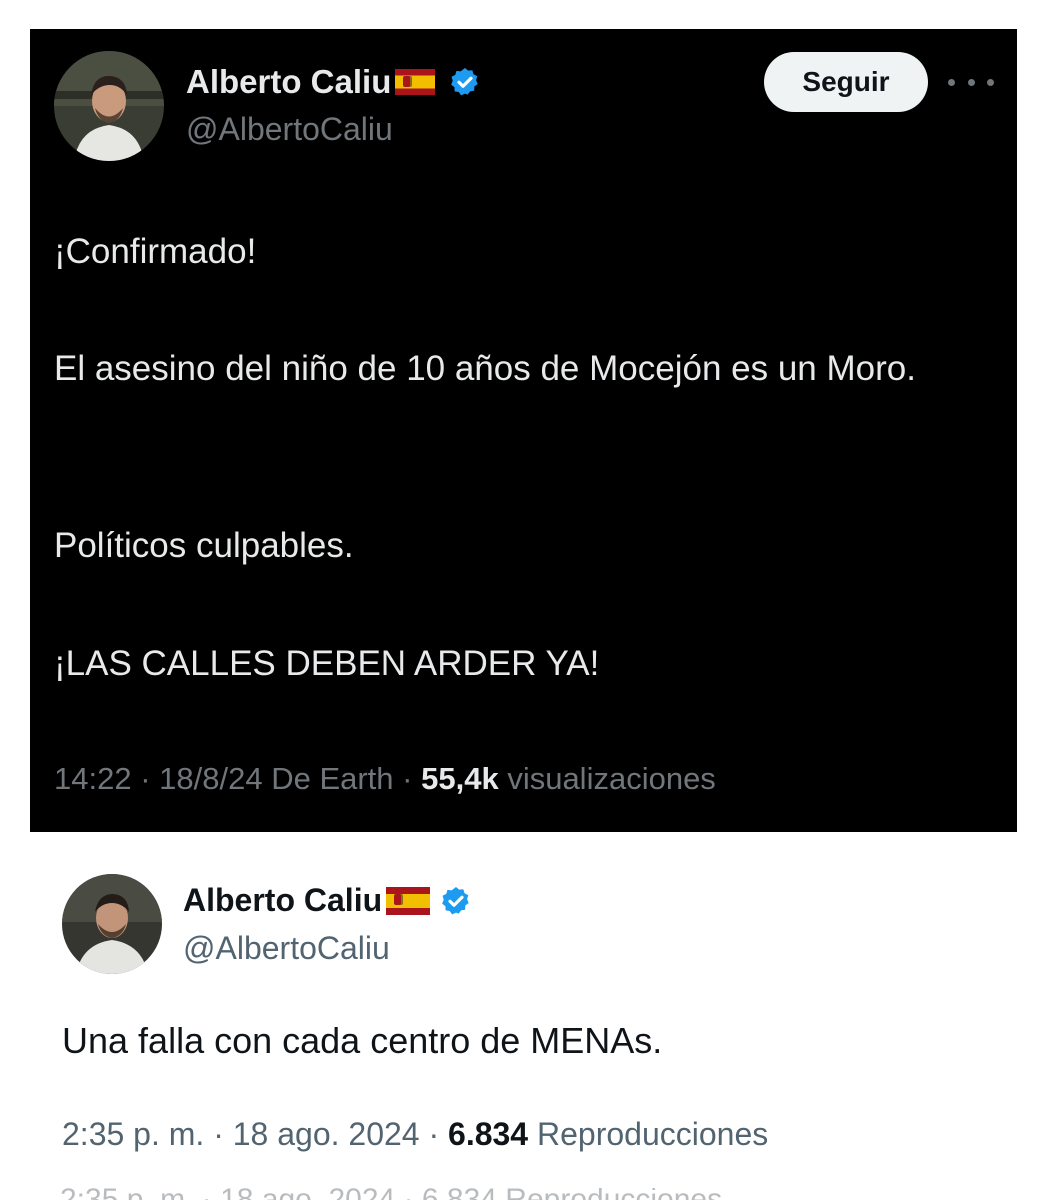 This screenshot has height=1200, width=1044. What do you see at coordinates (133, 1134) in the screenshot?
I see `tweet-time: 2:35 p. m.` at bounding box center [133, 1134].